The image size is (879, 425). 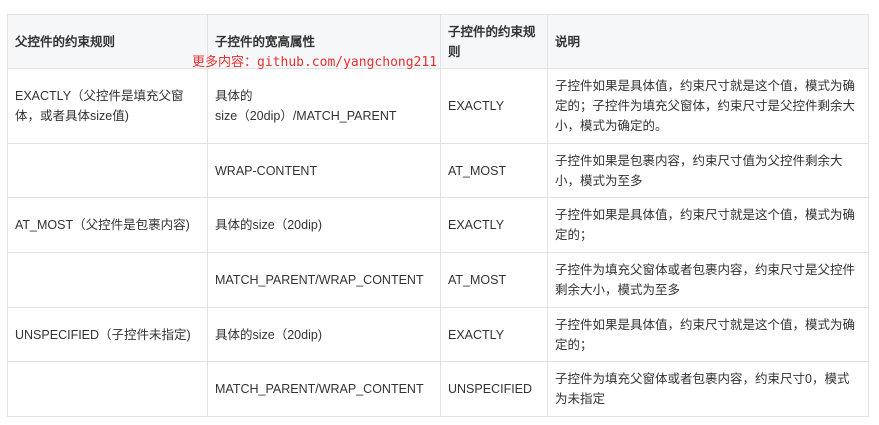 I want to click on table-header-row: 父控件的约束规则 子控件的宽高属性 子控件的约束规则 说明, so click(x=438, y=41).